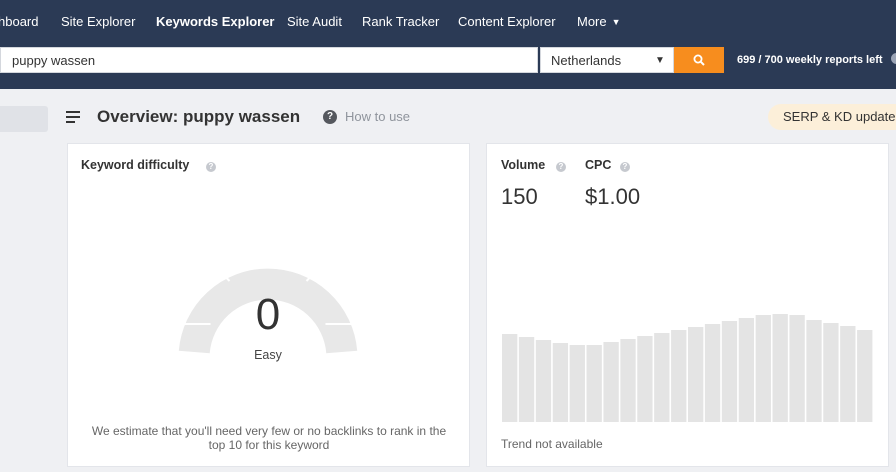 This screenshot has height=472, width=896. I want to click on nav-more: More ▼, so click(599, 21).